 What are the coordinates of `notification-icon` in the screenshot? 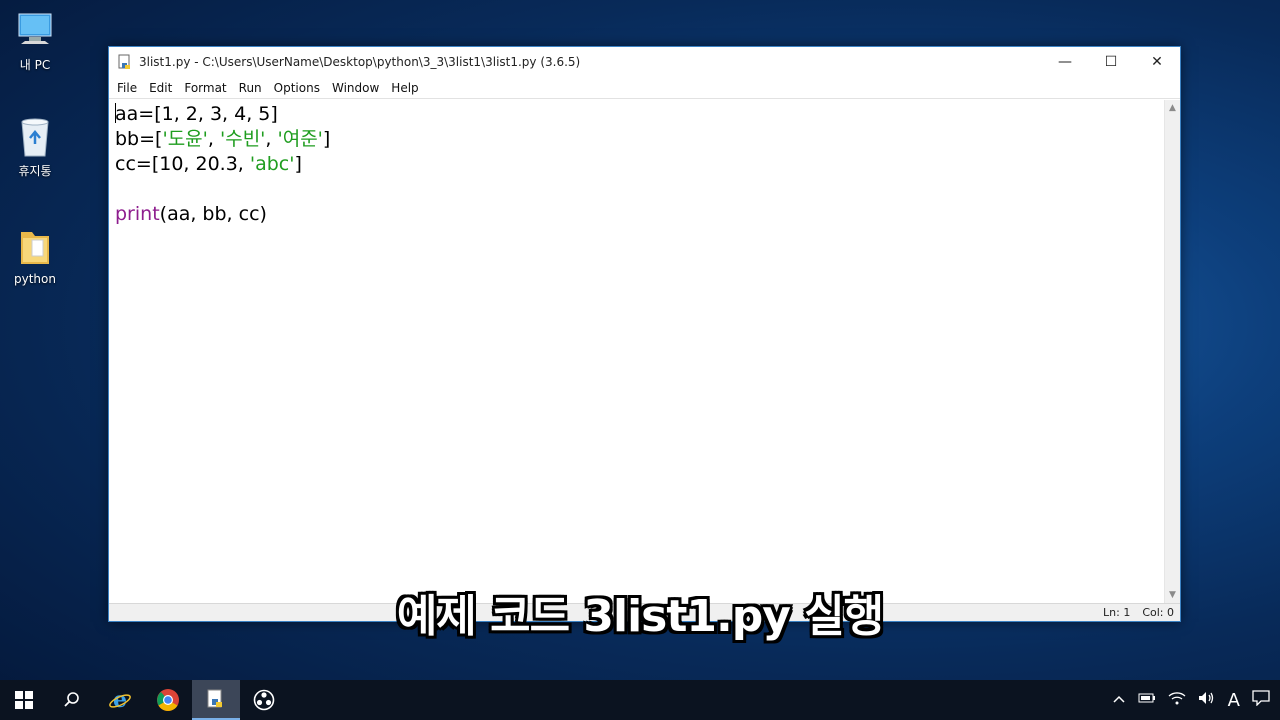 It's located at (1261, 700).